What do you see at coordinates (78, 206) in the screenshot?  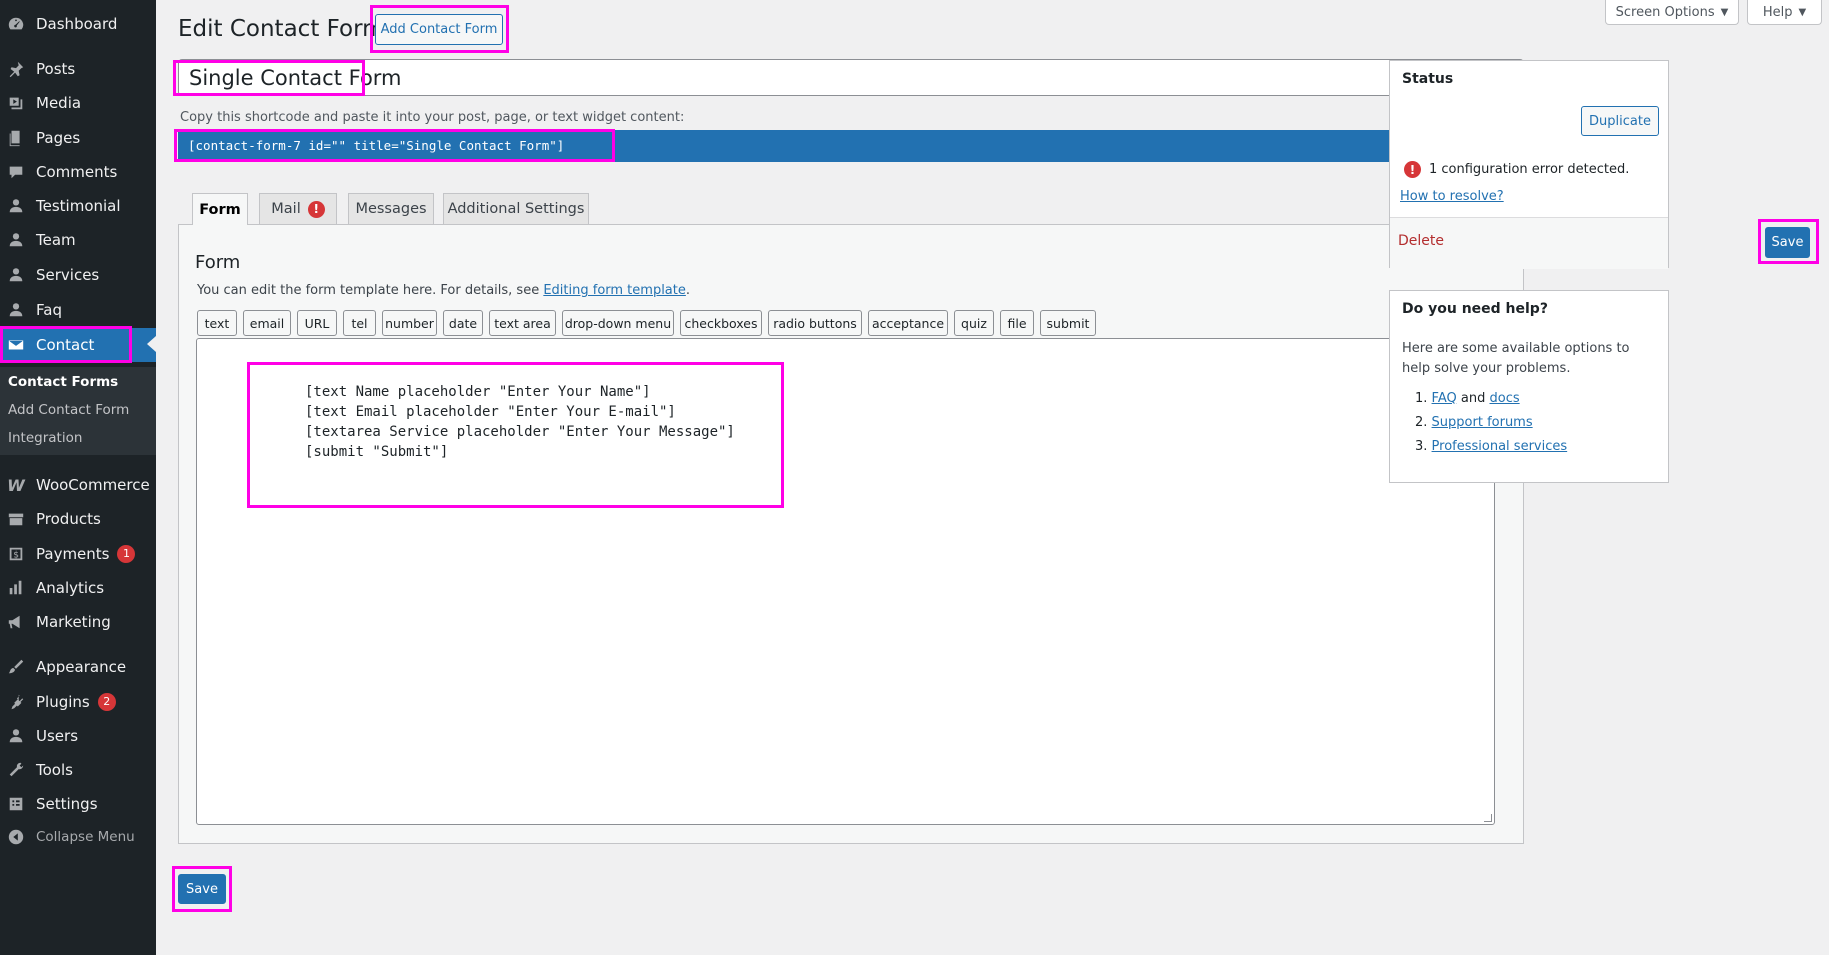 I see `menu-testimonial: Testimonial` at bounding box center [78, 206].